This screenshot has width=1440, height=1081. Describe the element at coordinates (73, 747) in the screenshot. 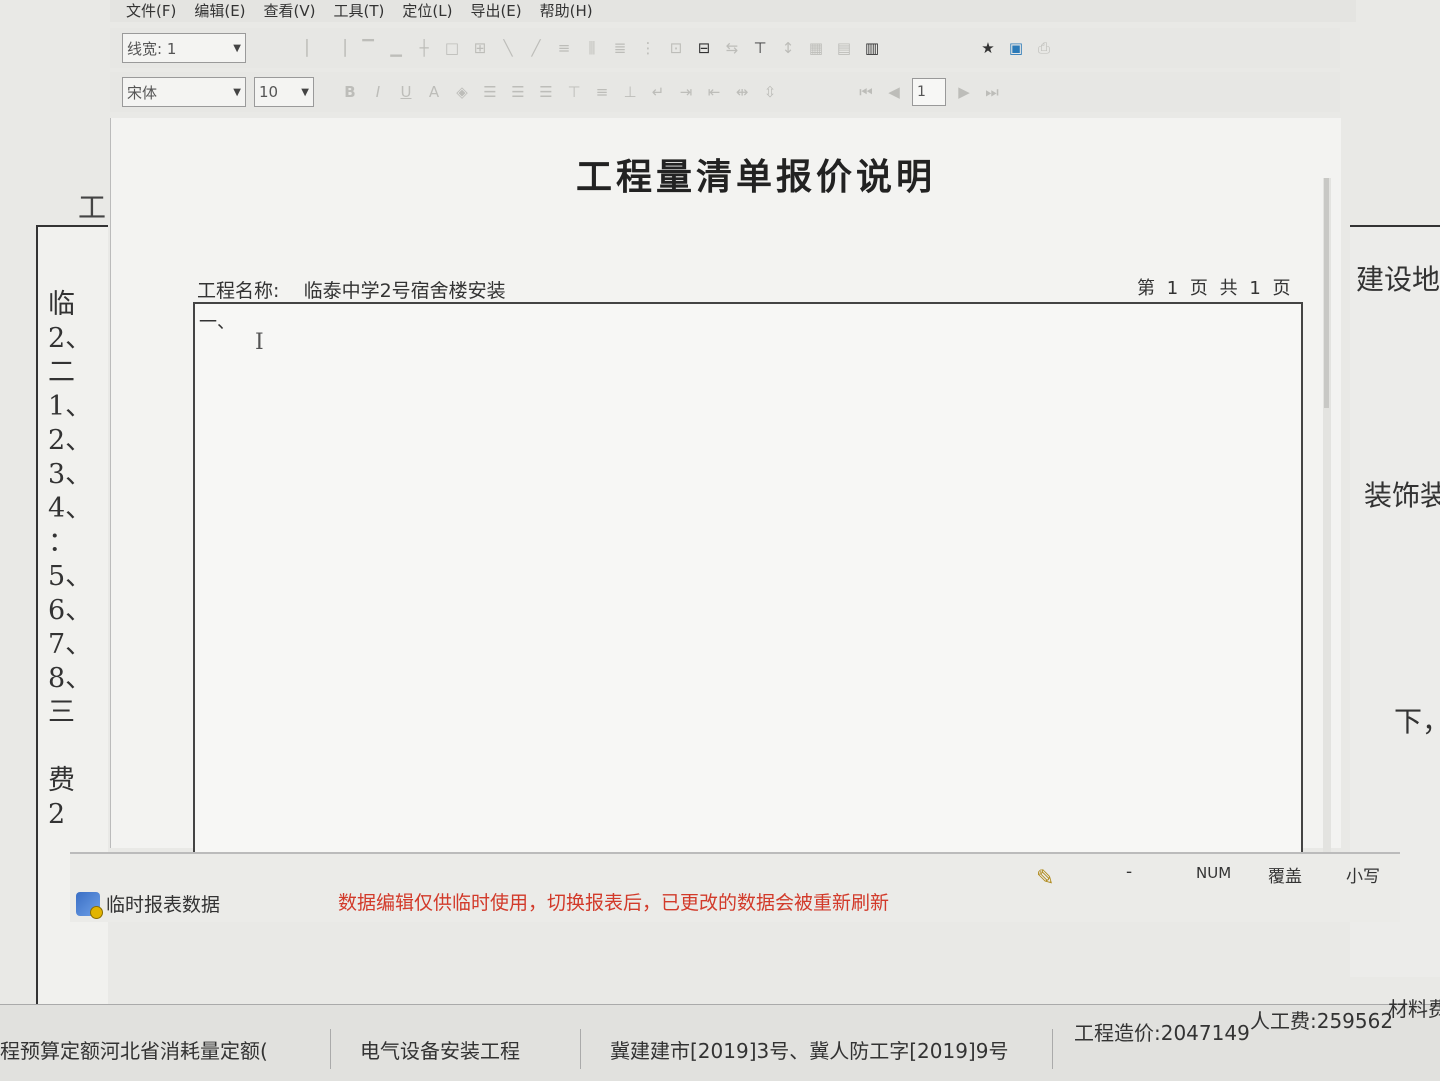

I see `bg-line` at that location.